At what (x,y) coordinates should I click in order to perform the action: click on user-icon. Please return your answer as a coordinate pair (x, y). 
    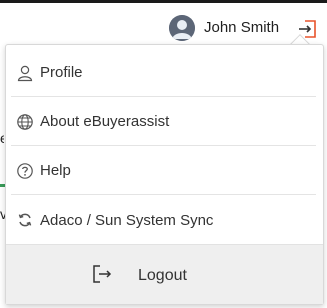
    Looking at the image, I should click on (25, 73).